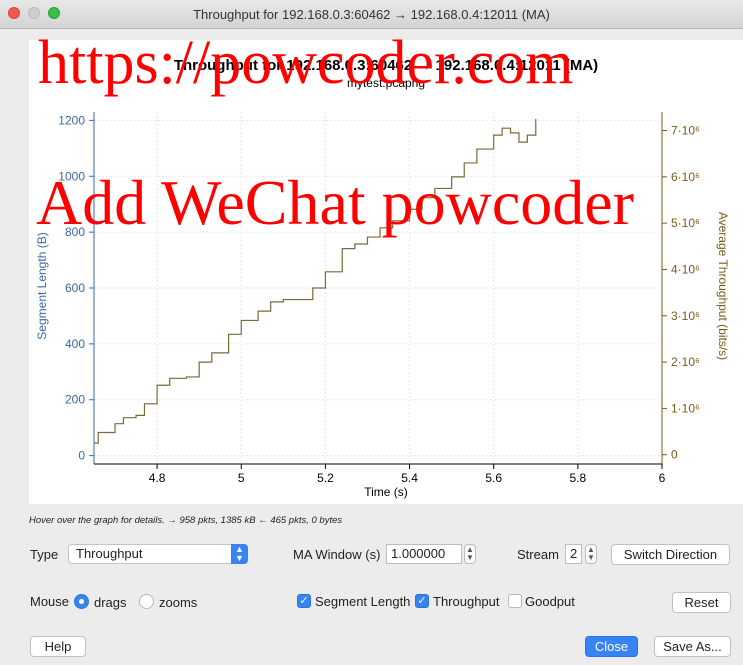  Describe the element at coordinates (109, 553) in the screenshot. I see `type-select-value: Throughput` at that location.